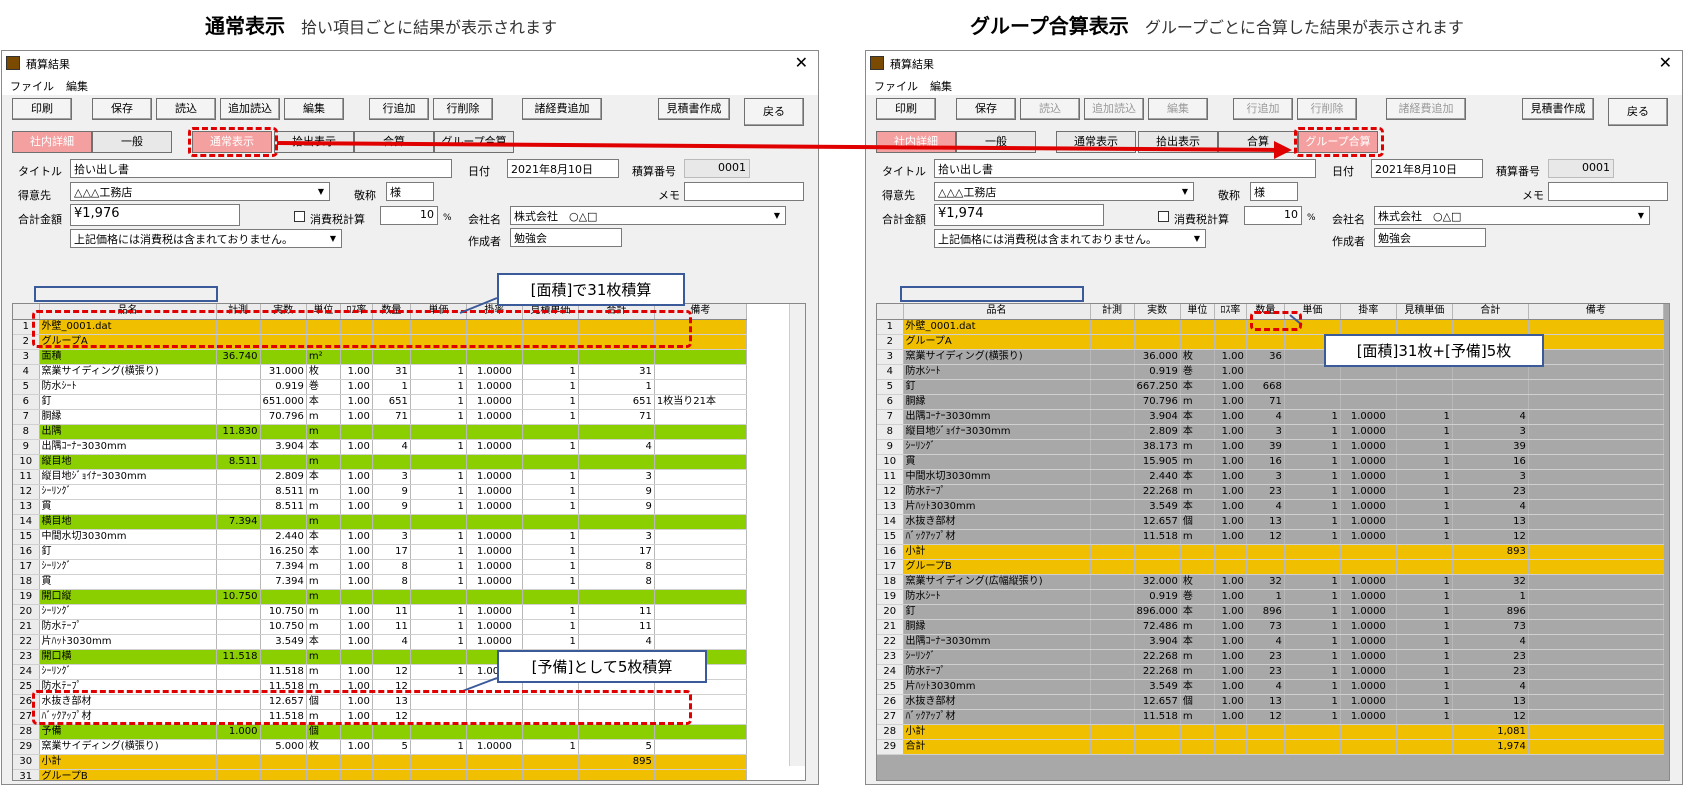 This screenshot has width=1684, height=788. I want to click on spare-rows-highlight, so click(362, 707).